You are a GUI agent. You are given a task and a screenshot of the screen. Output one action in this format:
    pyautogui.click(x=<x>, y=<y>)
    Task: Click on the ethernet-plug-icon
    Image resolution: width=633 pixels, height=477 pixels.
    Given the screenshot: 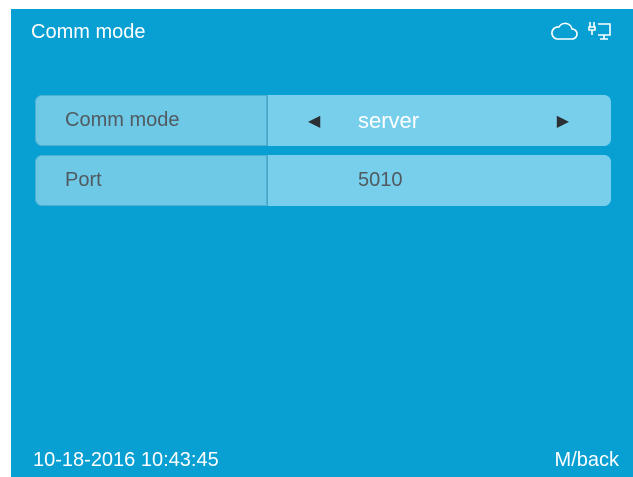 What is the action you would take?
    pyautogui.click(x=600, y=31)
    